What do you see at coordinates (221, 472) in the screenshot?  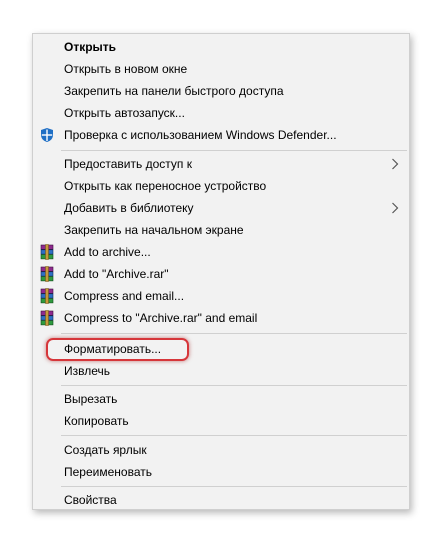 I see `menu-item-rename: Переименовать` at bounding box center [221, 472].